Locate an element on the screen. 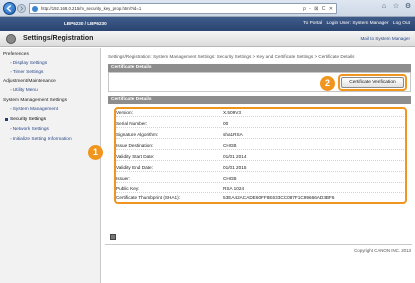 The width and height of the screenshot is (415, 283). page-icon is located at coordinates (35, 9).